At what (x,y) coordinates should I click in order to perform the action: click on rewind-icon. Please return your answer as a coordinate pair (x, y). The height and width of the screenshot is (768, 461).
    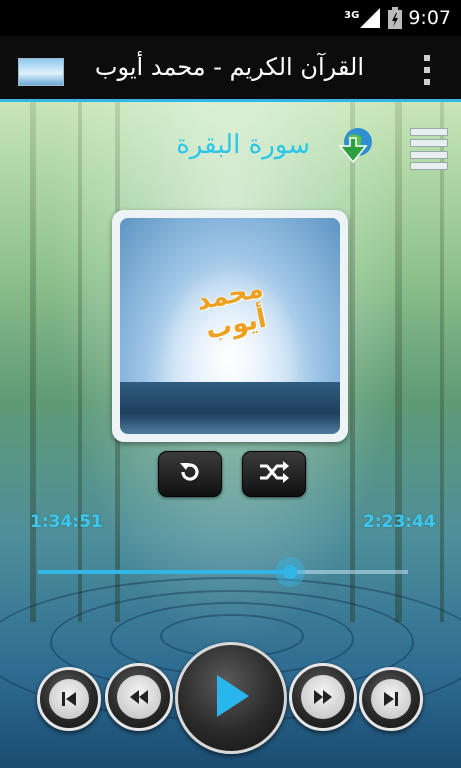
    Looking at the image, I should click on (139, 697).